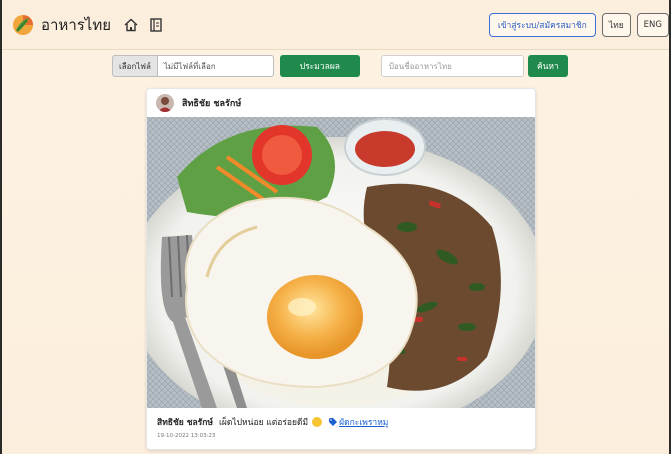 This screenshot has height=454, width=671. Describe the element at coordinates (547, 66) in the screenshot. I see `search-button: ค้นหา` at that location.